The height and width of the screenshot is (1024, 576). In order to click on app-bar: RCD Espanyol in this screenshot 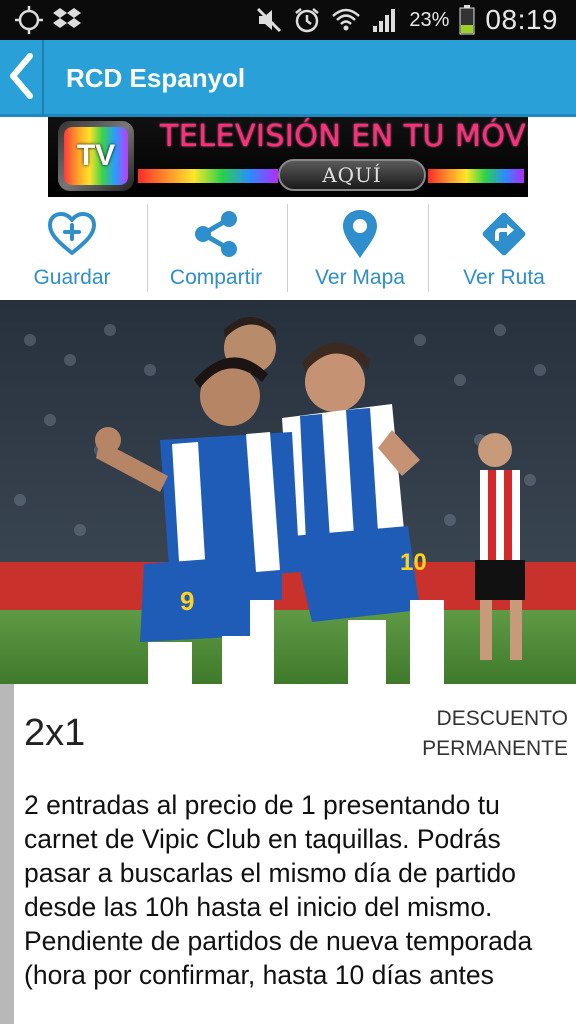, I will do `click(288, 78)`.